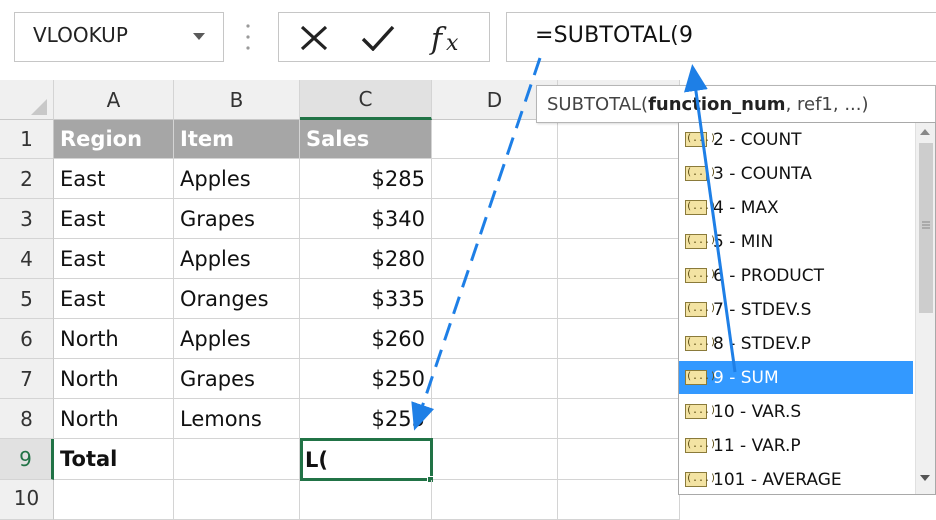 Image resolution: width=936 pixels, height=520 pixels. Describe the element at coordinates (366, 379) in the screenshot. I see `cell-c7: $250` at that location.